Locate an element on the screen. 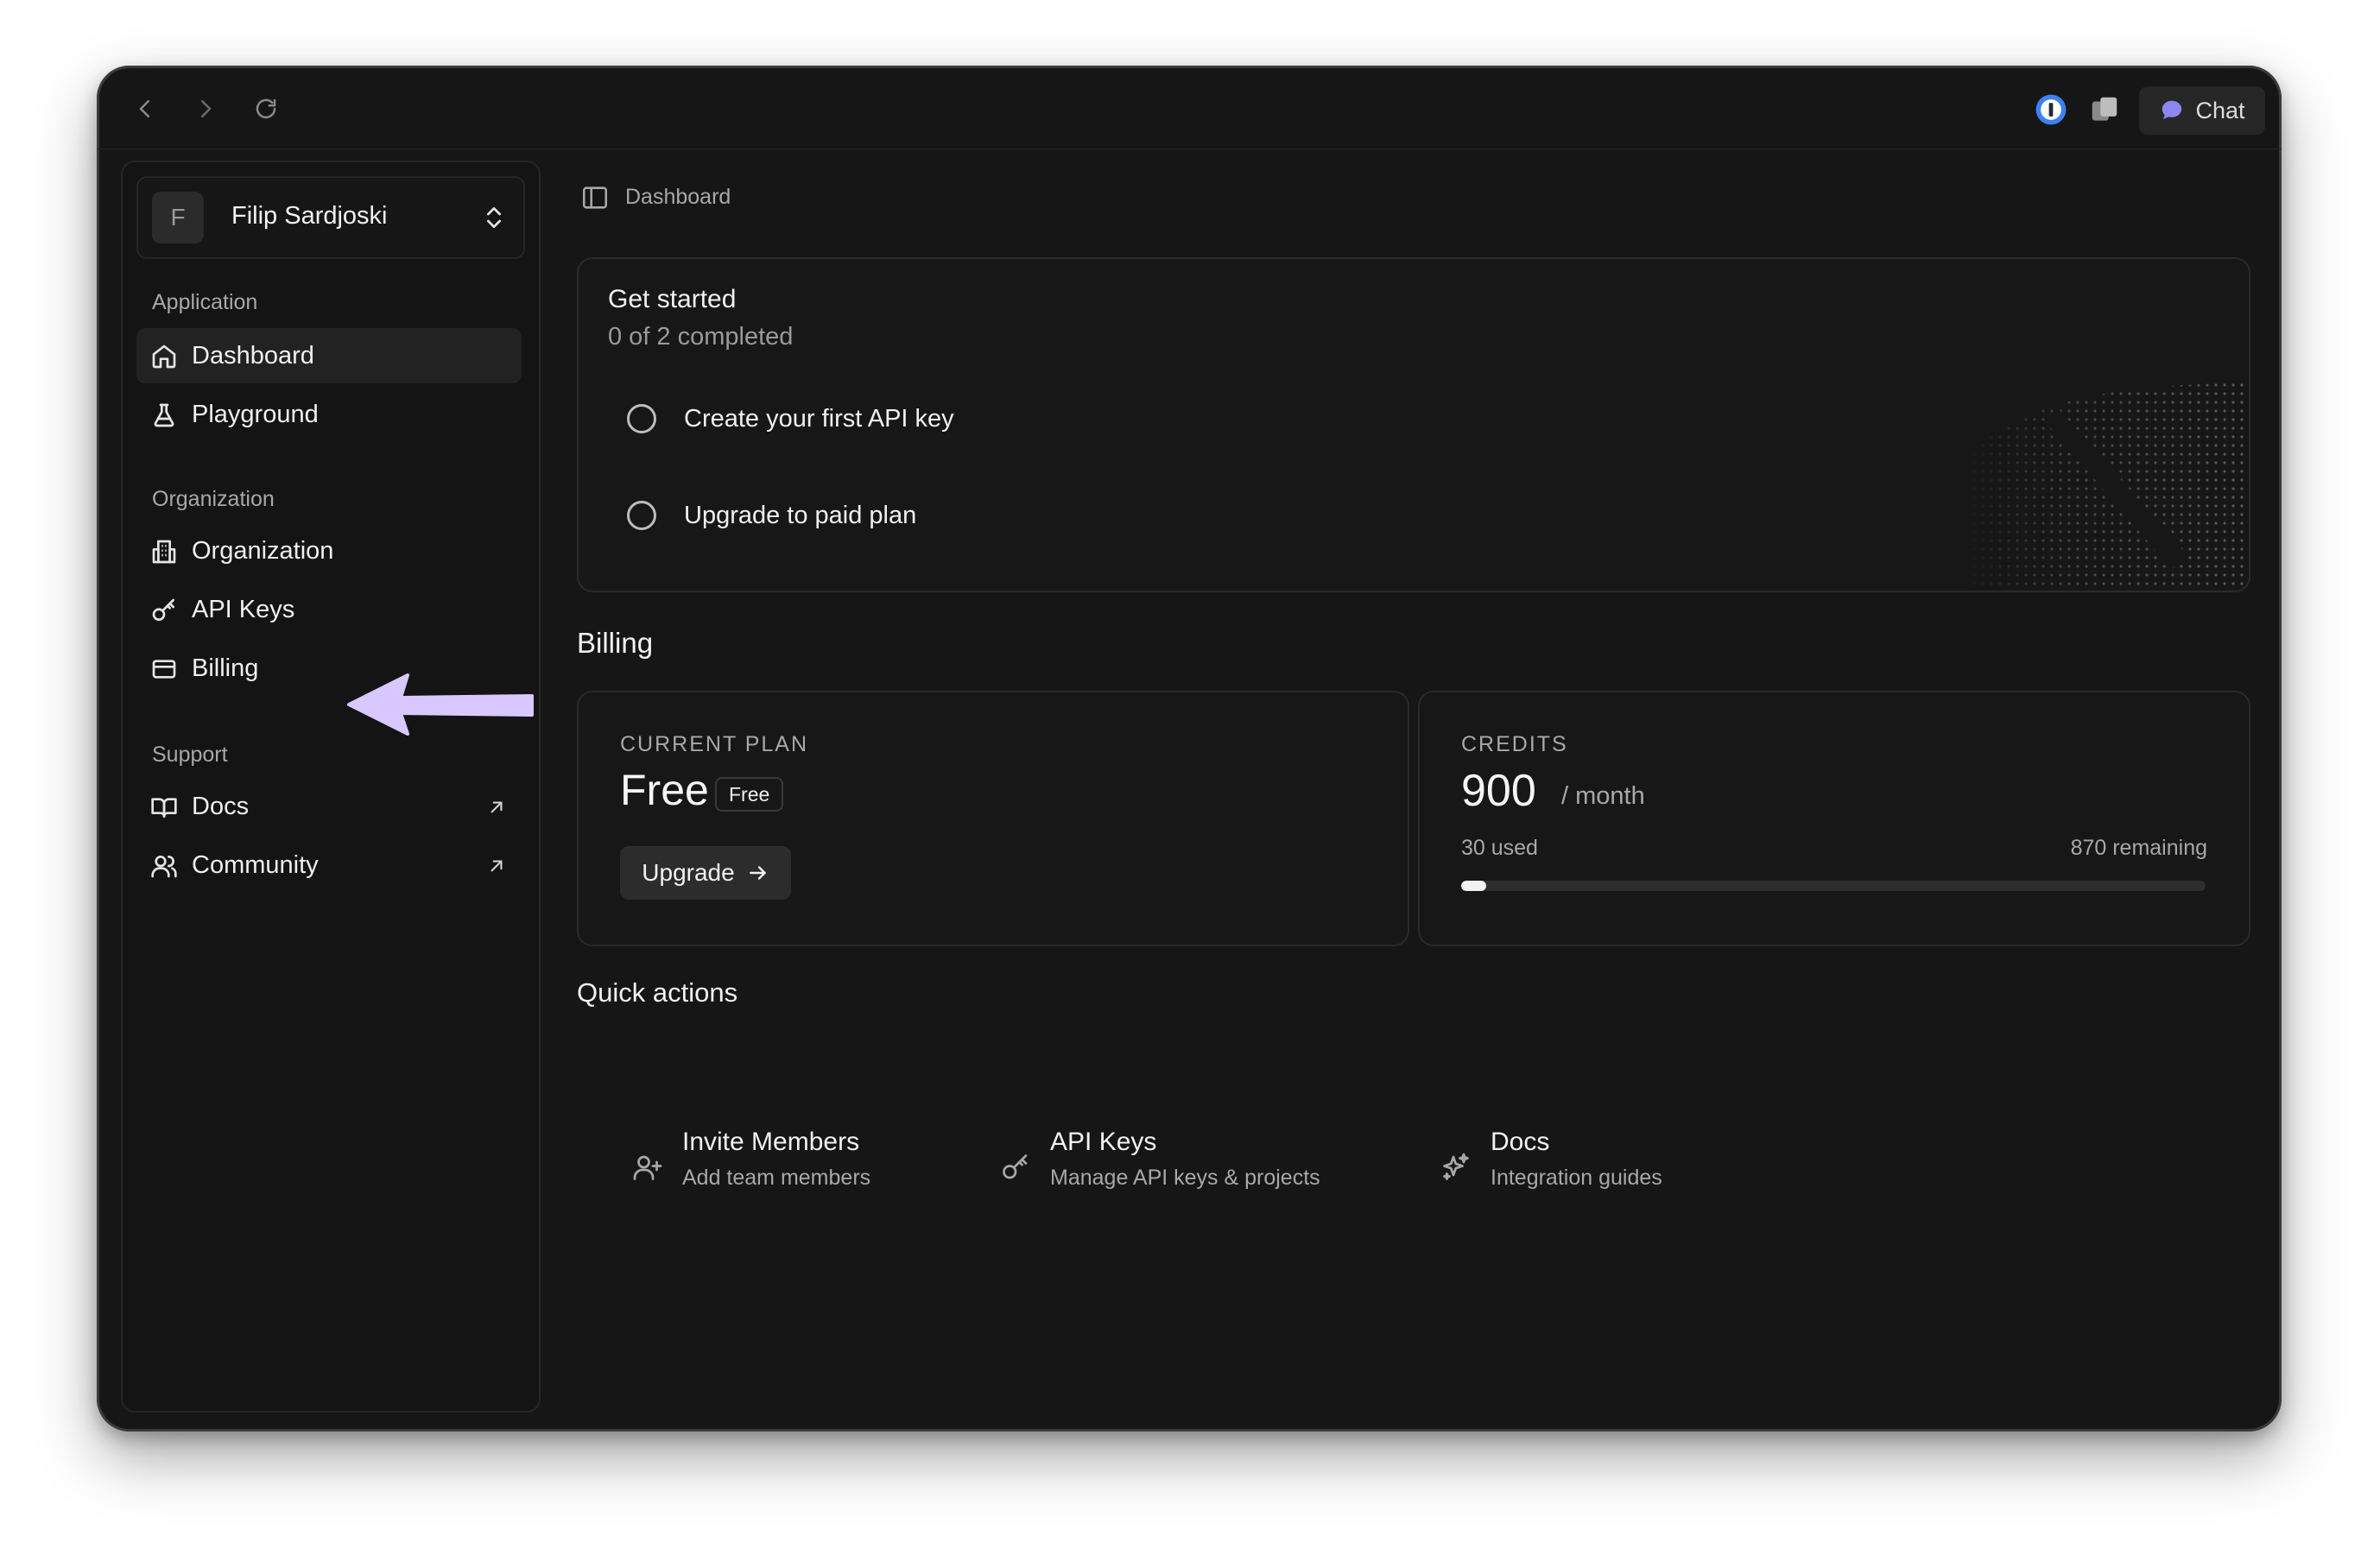  credits-used: 30 used is located at coordinates (1500, 848).